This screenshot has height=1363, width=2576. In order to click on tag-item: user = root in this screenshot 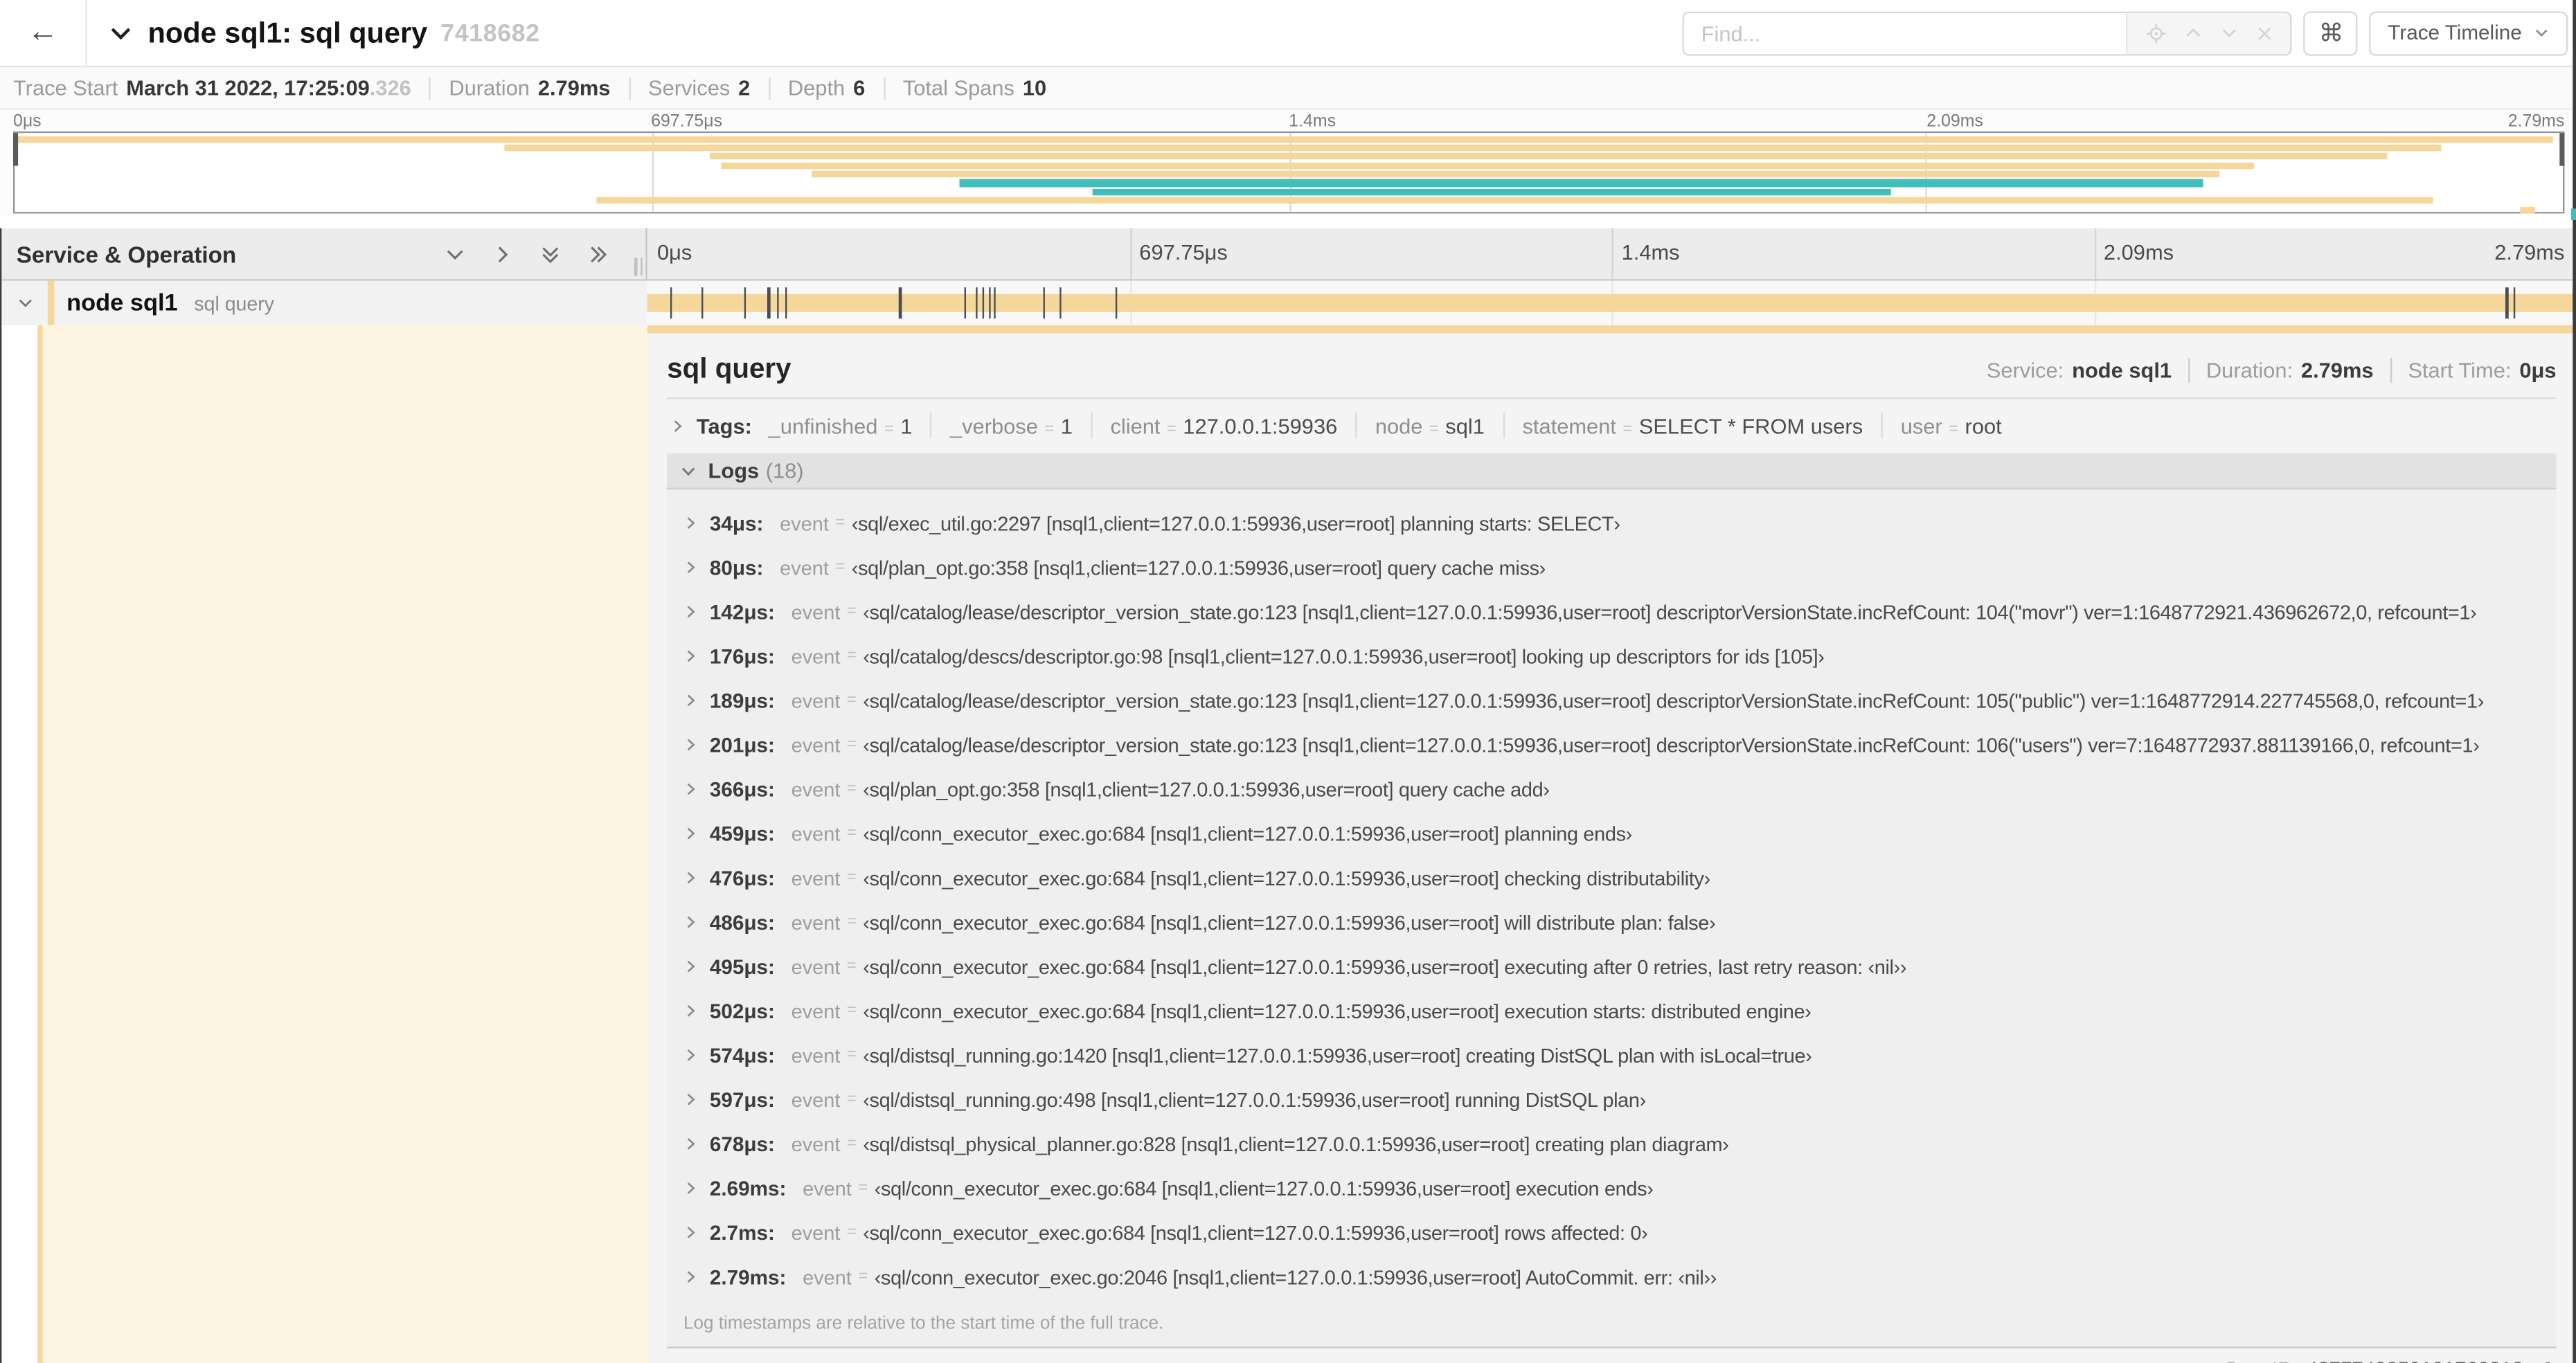, I will do `click(1951, 425)`.